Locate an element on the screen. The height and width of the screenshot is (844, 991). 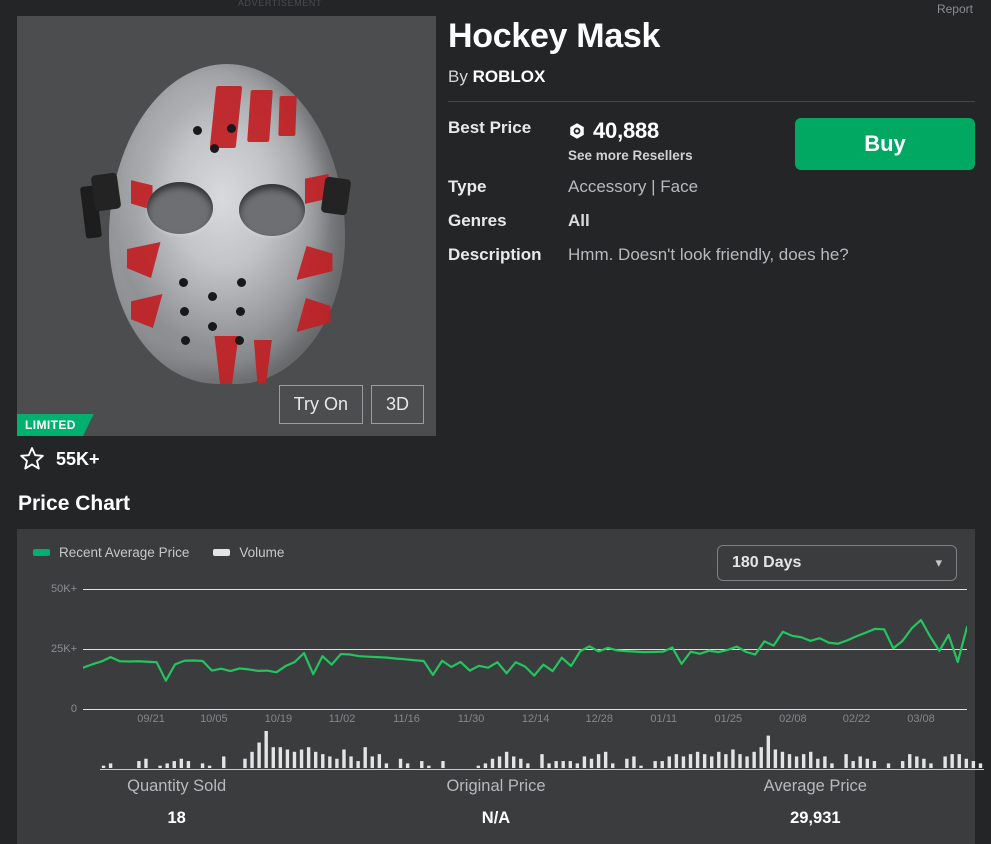
favorites-row: 55K+ is located at coordinates (59, 459).